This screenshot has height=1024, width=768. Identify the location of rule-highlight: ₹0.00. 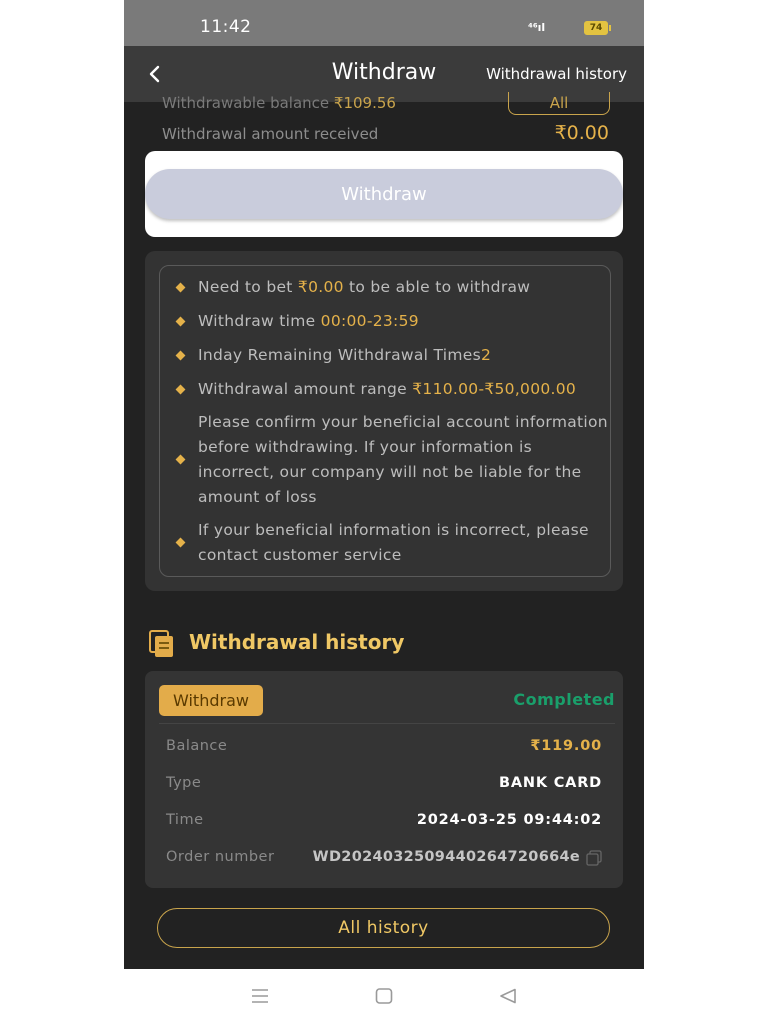
(320, 287).